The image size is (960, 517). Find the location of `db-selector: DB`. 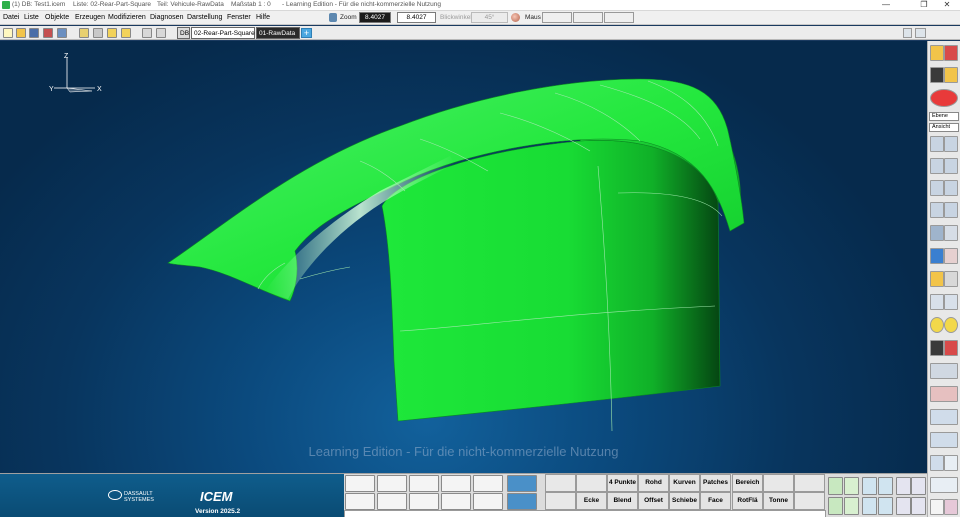

db-selector: DB is located at coordinates (183, 33).